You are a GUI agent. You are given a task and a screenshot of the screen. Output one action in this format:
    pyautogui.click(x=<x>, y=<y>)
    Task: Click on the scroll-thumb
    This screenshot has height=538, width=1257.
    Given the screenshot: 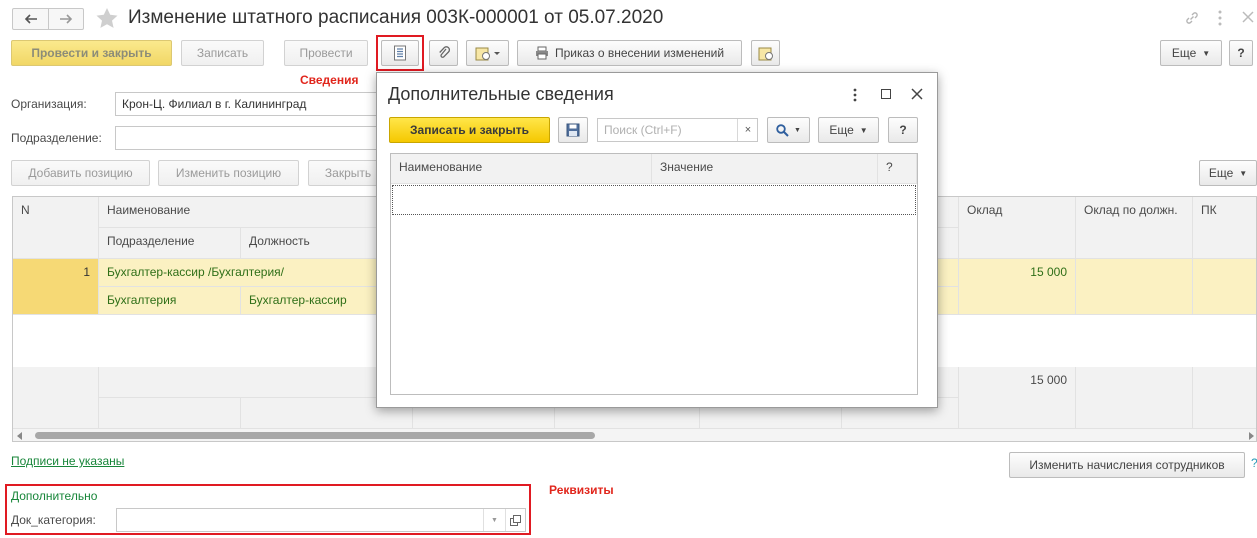 What is the action you would take?
    pyautogui.click(x=315, y=435)
    